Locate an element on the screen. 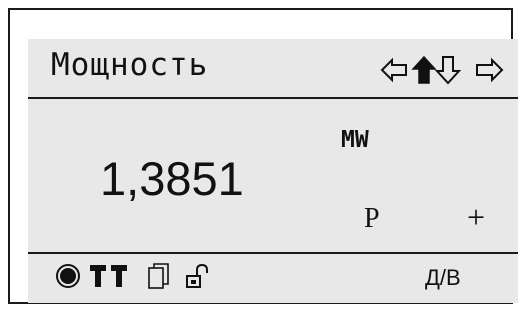 The width and height of the screenshot is (525, 312). unlocked-padlock-icon is located at coordinates (197, 275).